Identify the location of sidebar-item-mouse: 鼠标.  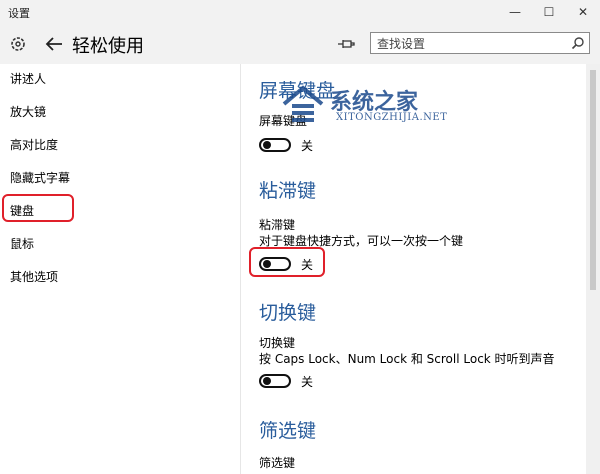
(22, 243).